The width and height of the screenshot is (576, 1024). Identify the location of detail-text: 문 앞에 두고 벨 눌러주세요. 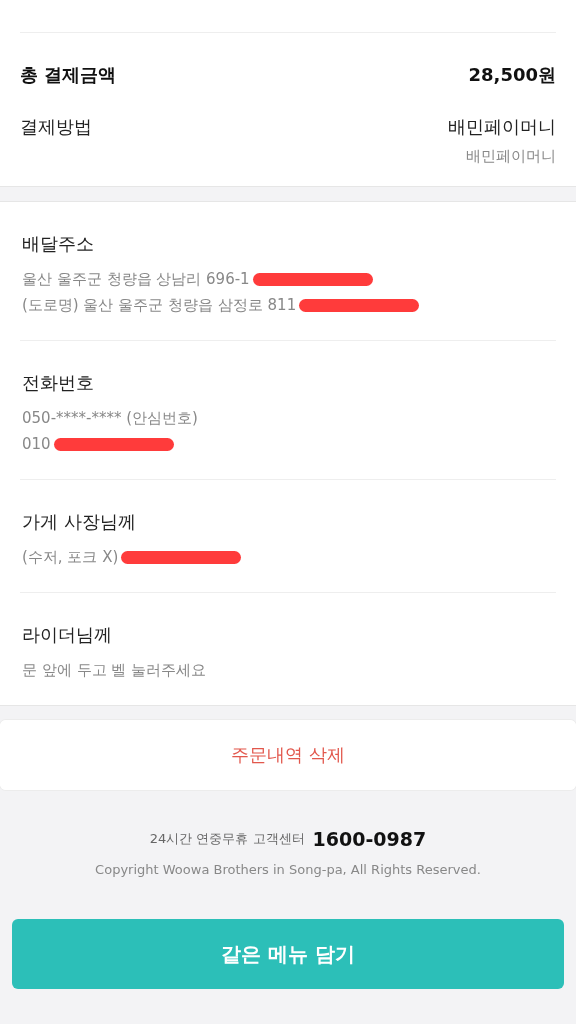
(114, 670).